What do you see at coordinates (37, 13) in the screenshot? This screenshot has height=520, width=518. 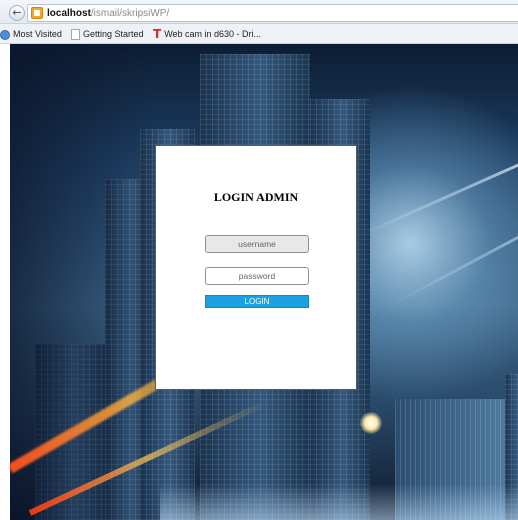 I see `site-favicon-icon` at bounding box center [37, 13].